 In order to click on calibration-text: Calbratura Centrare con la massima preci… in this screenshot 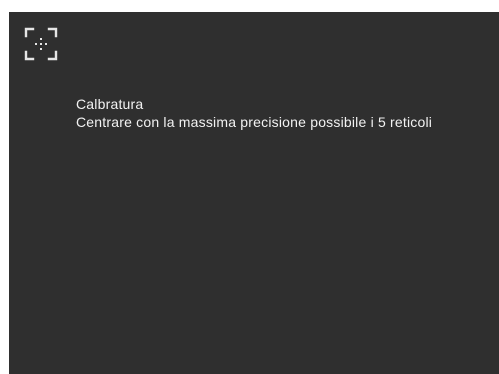, I will do `click(276, 113)`.